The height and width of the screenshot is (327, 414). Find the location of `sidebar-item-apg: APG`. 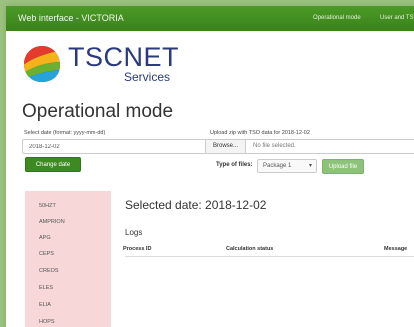

sidebar-item-apg: APG is located at coordinates (45, 238).